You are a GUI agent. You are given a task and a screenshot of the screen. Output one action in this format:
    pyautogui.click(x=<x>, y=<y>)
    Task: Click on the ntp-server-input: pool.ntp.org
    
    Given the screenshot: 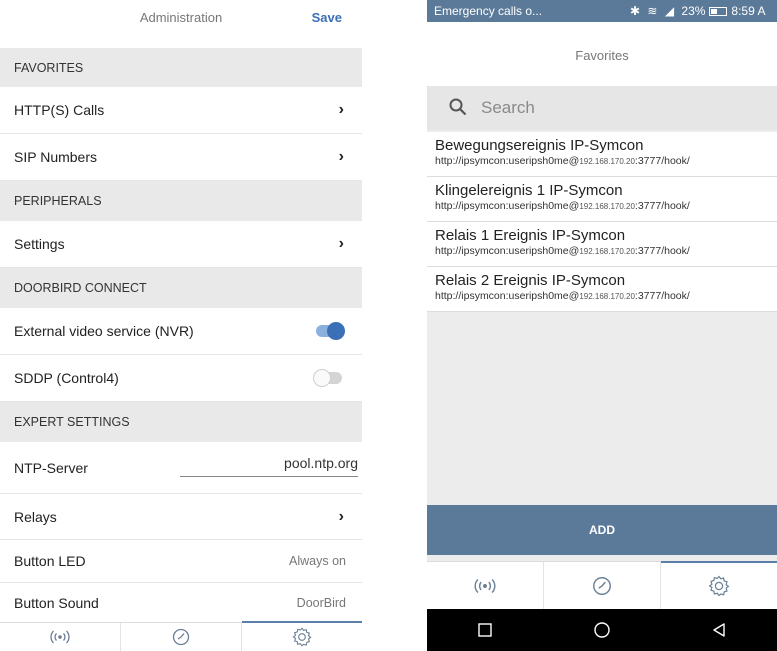 What is the action you would take?
    pyautogui.click(x=269, y=463)
    